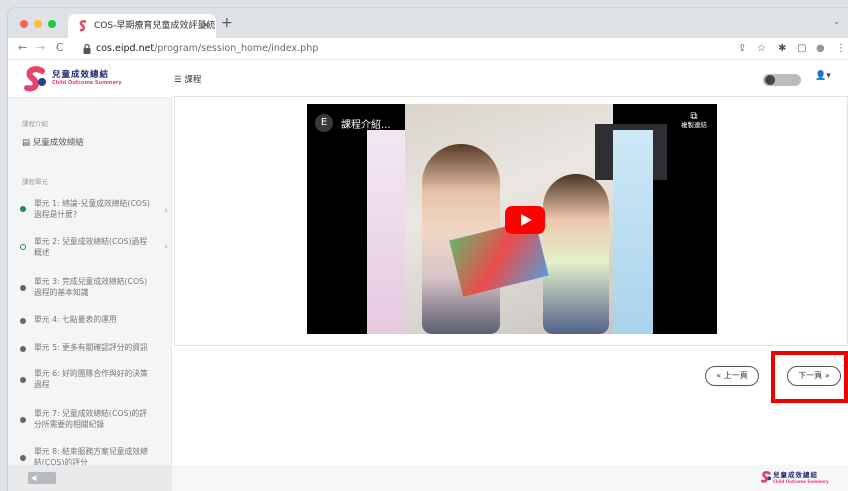 Image resolution: width=848 pixels, height=491 pixels. Describe the element at coordinates (236, 48) in the screenshot. I see `url-path: /program/session_home/index.php` at that location.